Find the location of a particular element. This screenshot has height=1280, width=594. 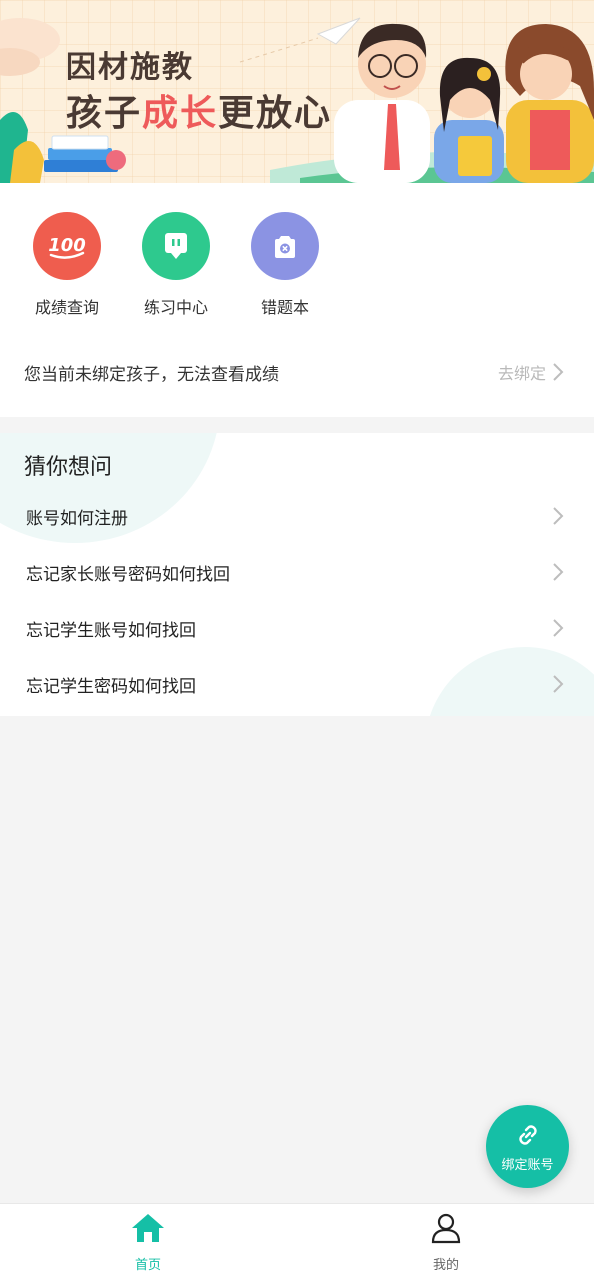

bottom-tab-bar: 首页 我的 is located at coordinates (297, 1241).